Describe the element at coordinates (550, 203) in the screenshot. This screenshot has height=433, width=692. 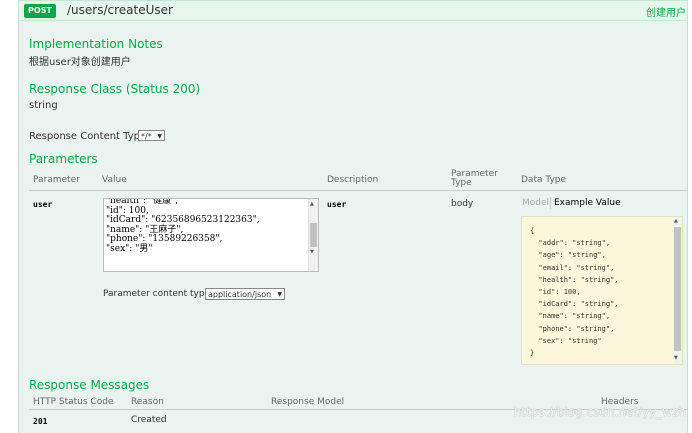
I see `divider` at that location.